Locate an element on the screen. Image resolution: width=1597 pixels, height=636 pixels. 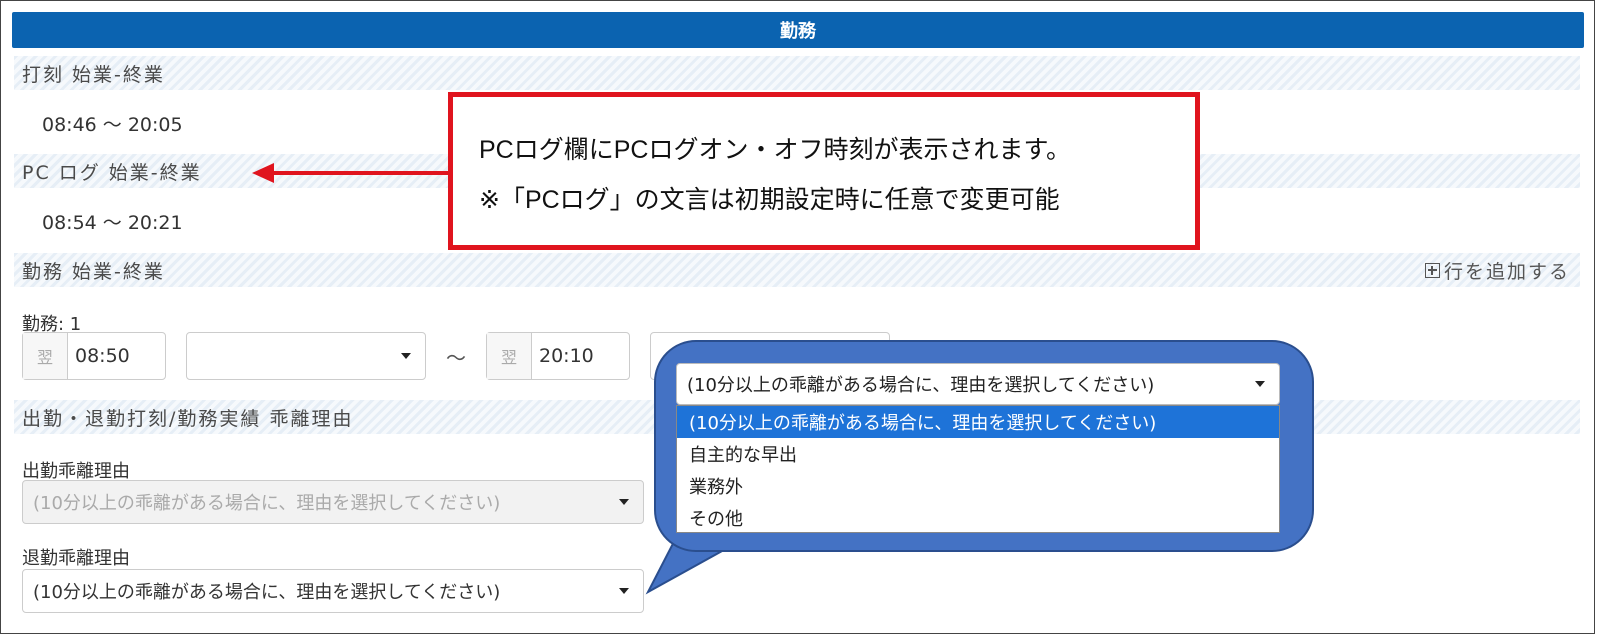
end-time-value: 20:10 is located at coordinates (566, 356).